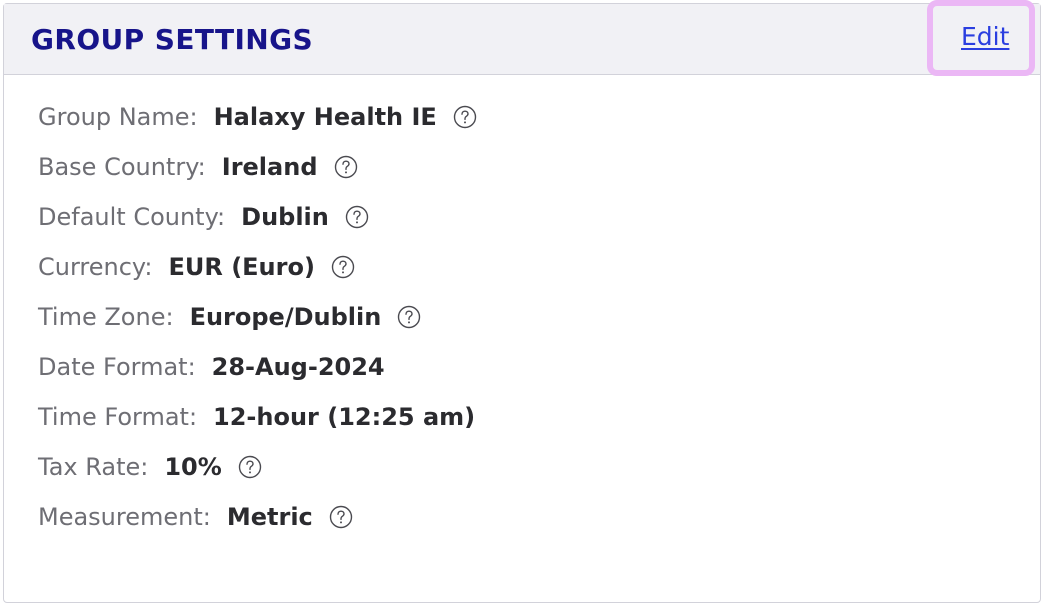 Image resolution: width=1046 pixels, height=603 pixels. Describe the element at coordinates (269, 167) in the screenshot. I see `setting-value: Ireland` at that location.